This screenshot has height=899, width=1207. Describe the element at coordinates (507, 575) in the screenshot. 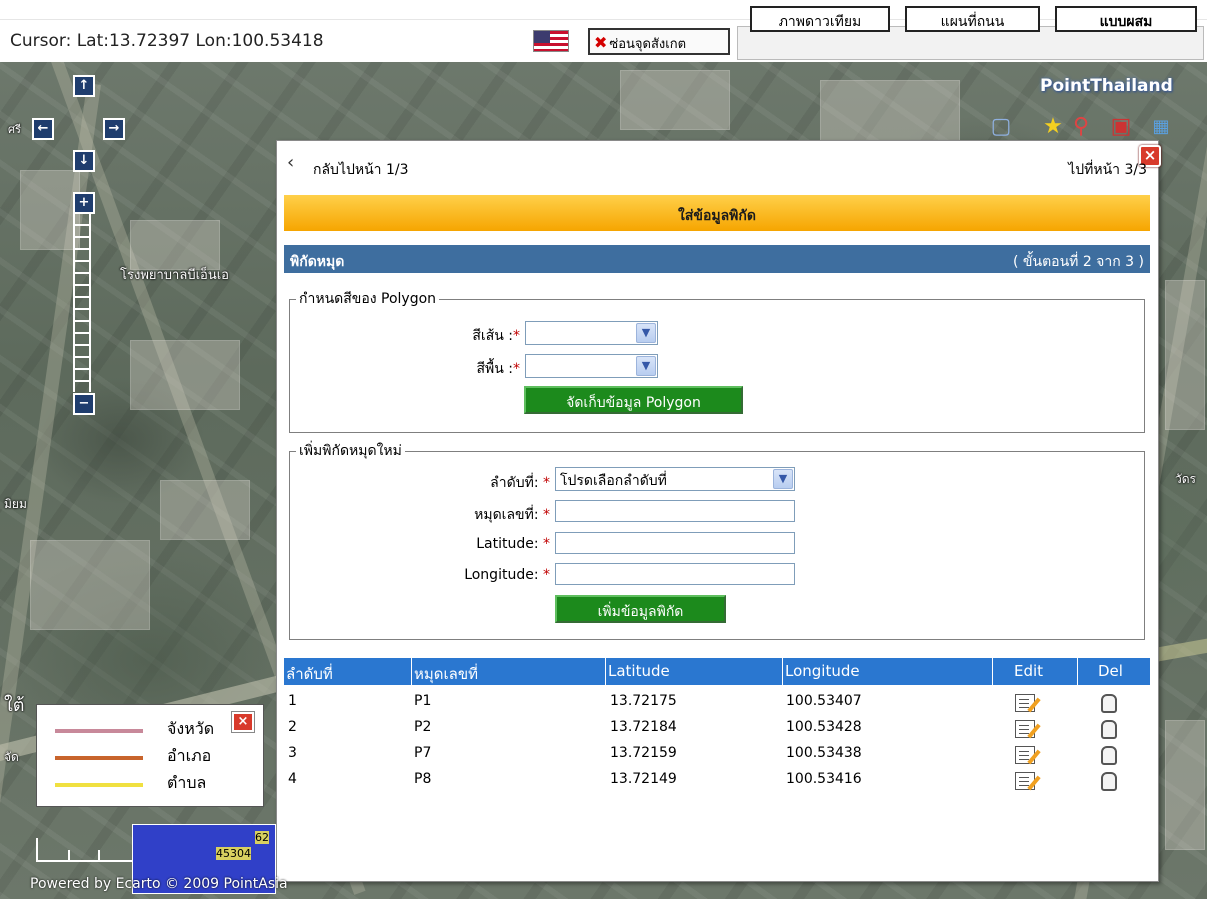

I see `longitude-label: Longitude: *` at that location.